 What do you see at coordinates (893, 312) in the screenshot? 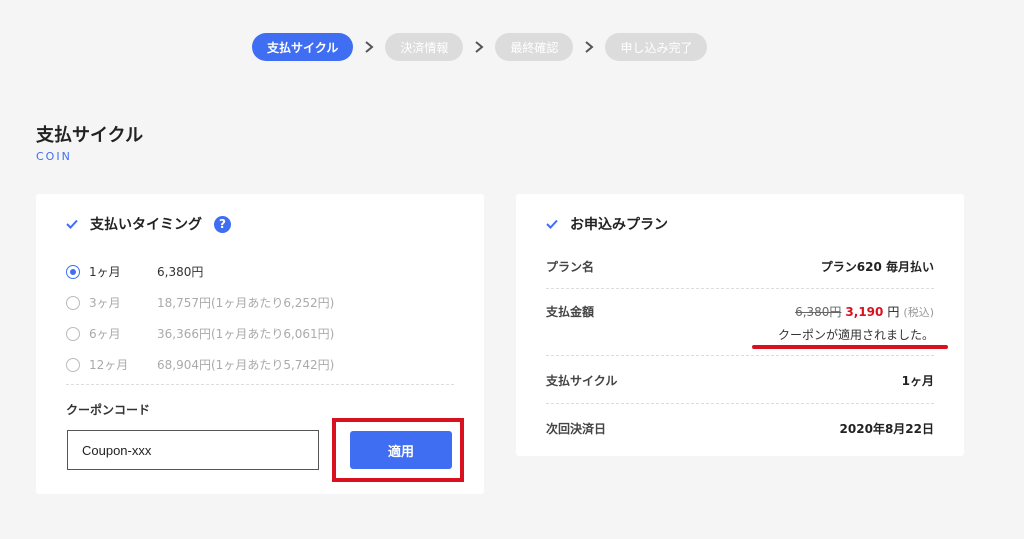
I see `currency-unit: 円` at bounding box center [893, 312].